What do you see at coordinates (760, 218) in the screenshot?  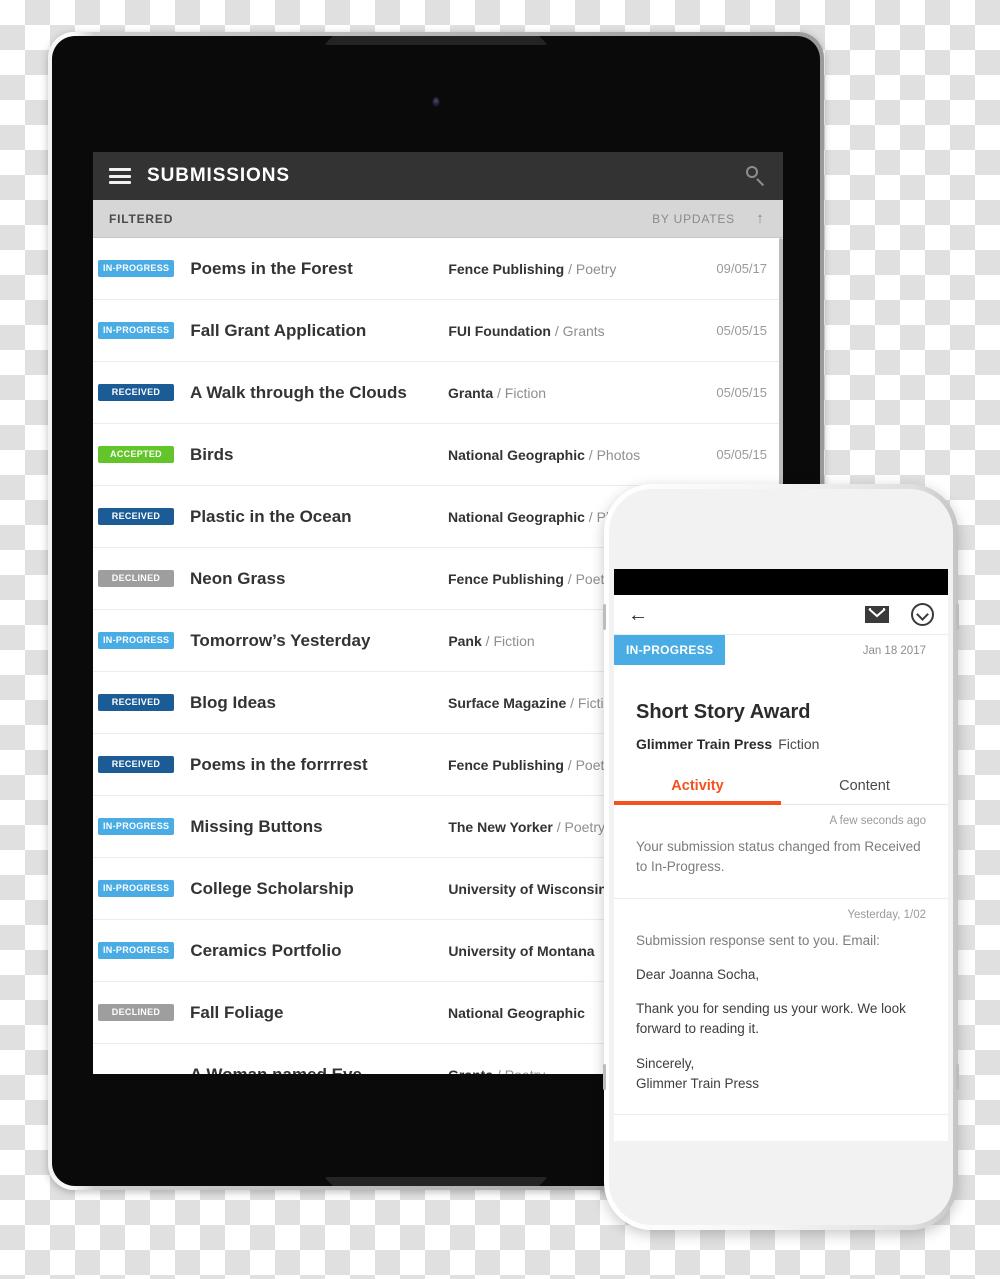 I see `sort-direction-icon: ↑` at bounding box center [760, 218].